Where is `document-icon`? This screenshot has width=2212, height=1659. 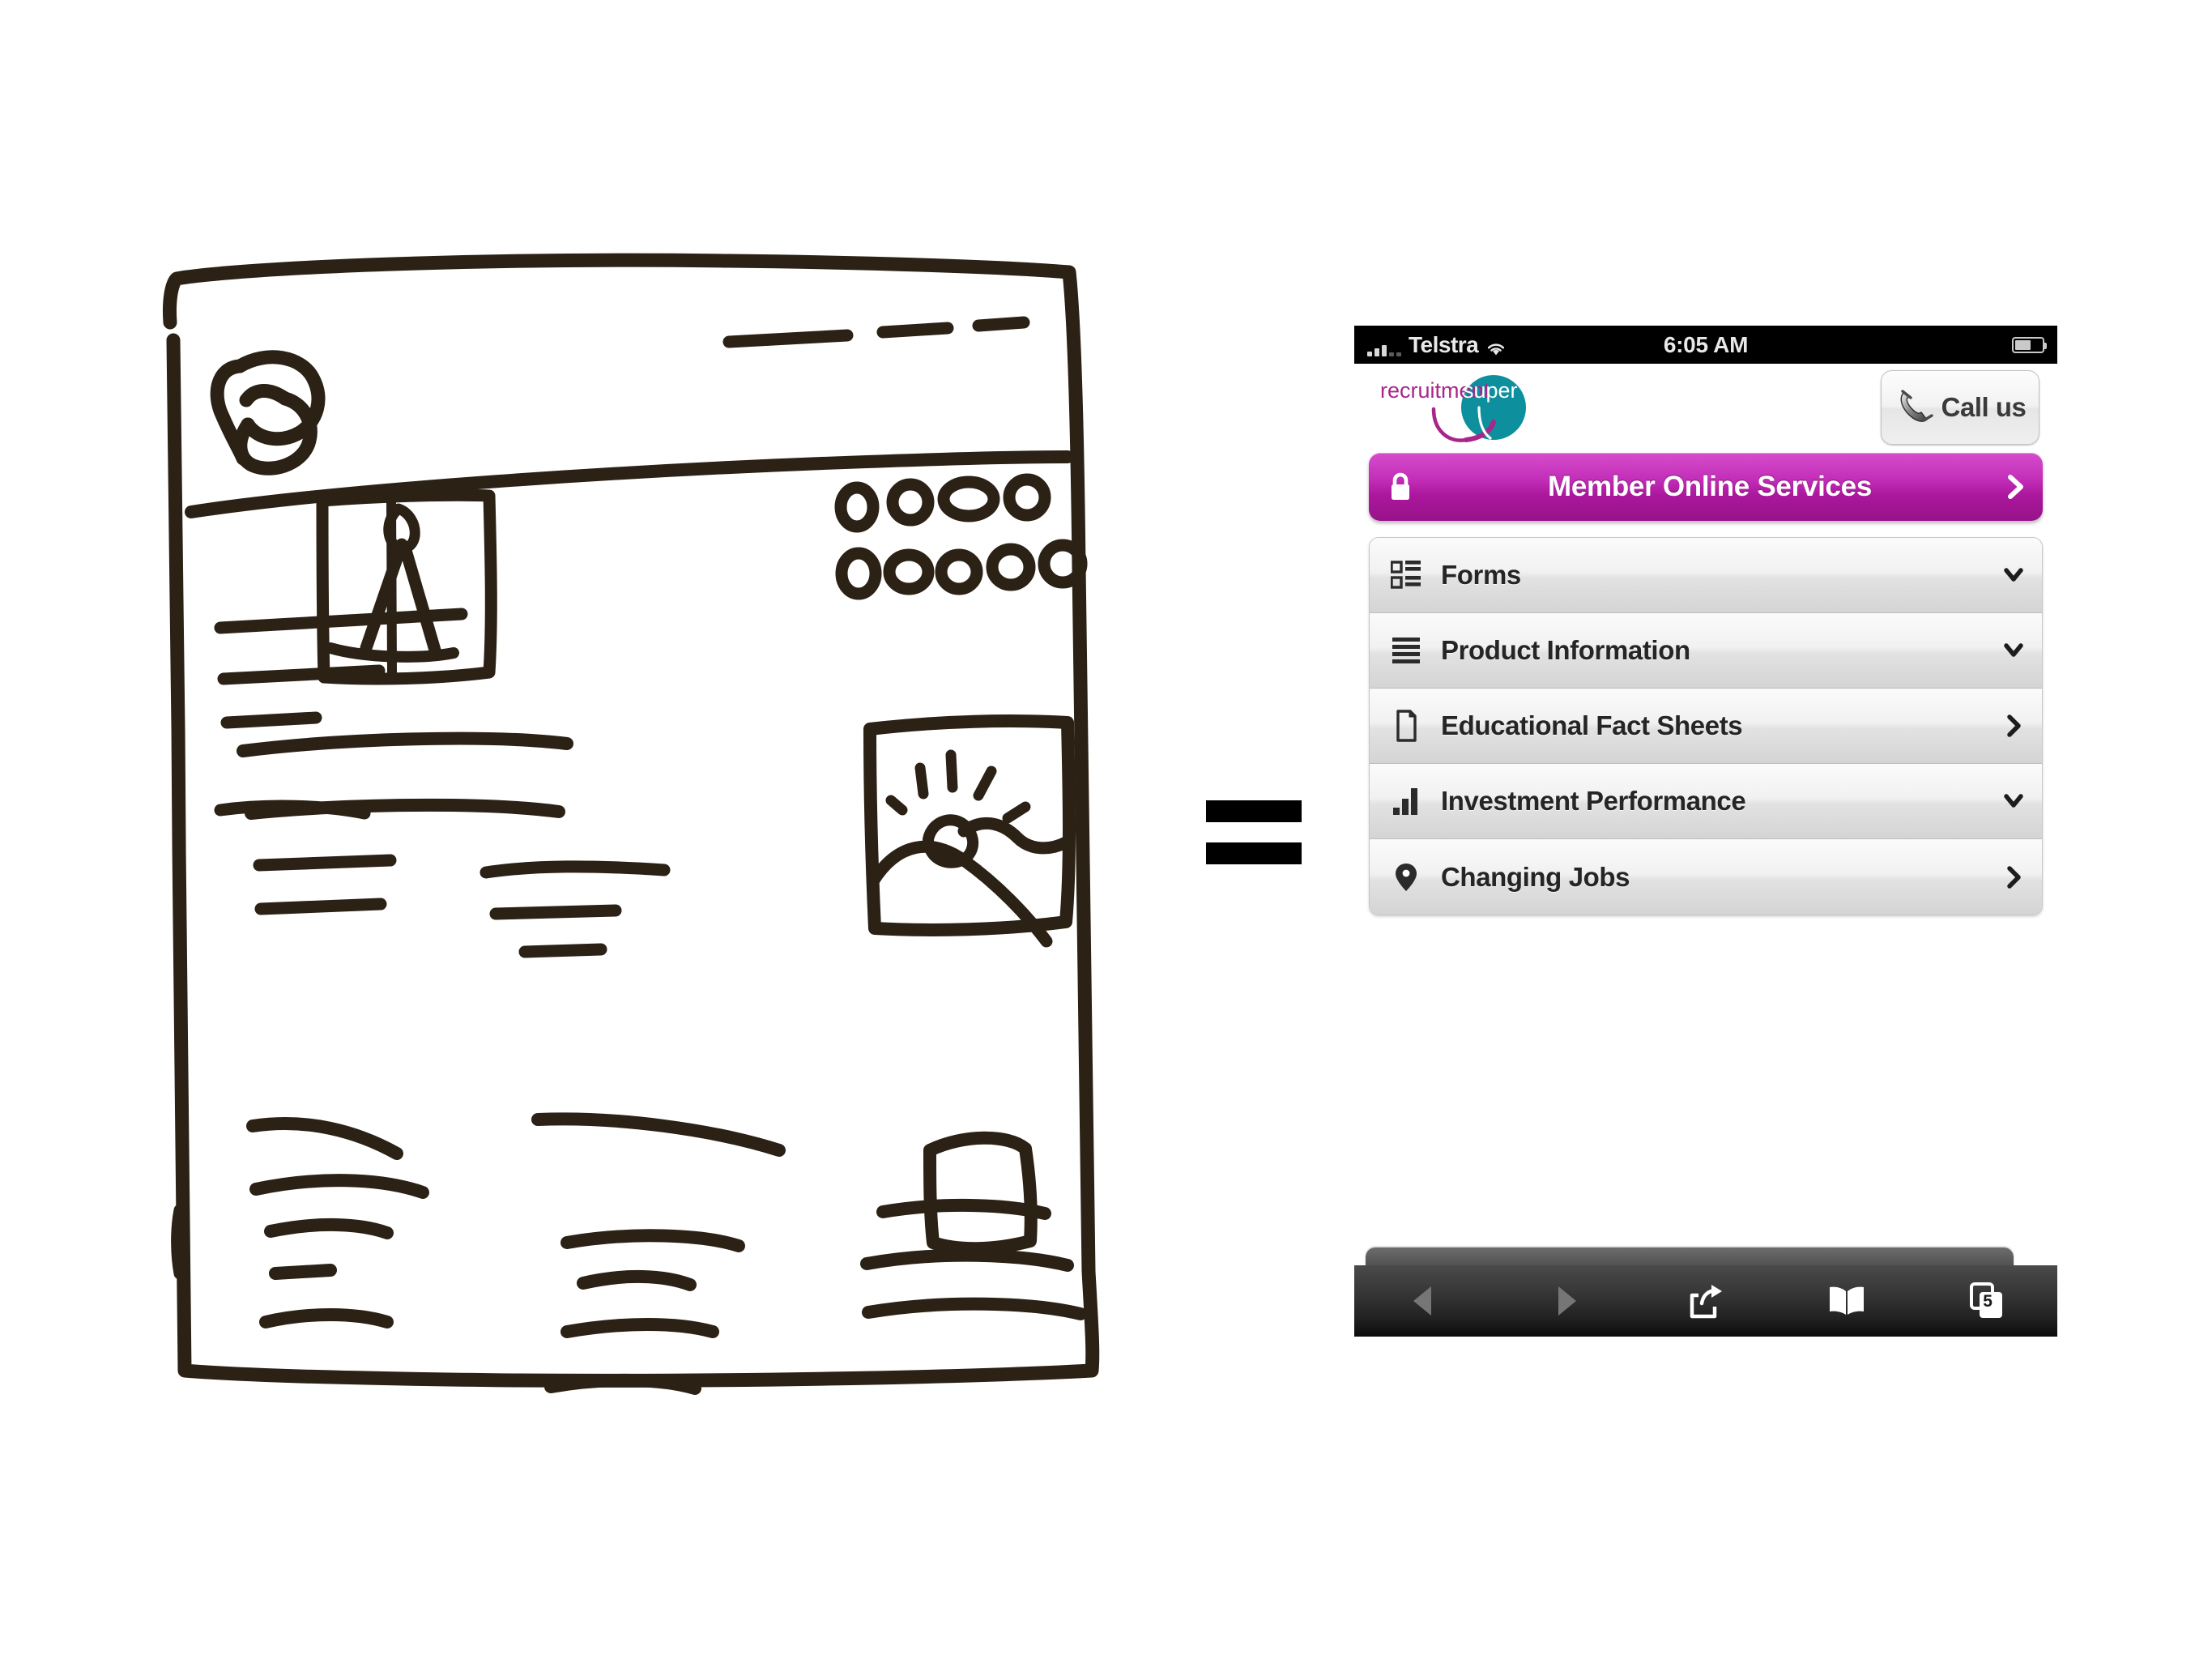
document-icon is located at coordinates (1406, 726).